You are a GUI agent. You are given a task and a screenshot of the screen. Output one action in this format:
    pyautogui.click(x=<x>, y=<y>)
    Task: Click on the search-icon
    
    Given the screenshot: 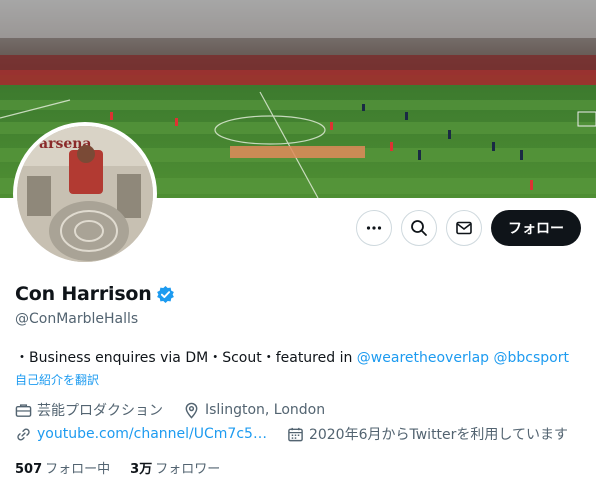 What is the action you would take?
    pyautogui.click(x=419, y=228)
    